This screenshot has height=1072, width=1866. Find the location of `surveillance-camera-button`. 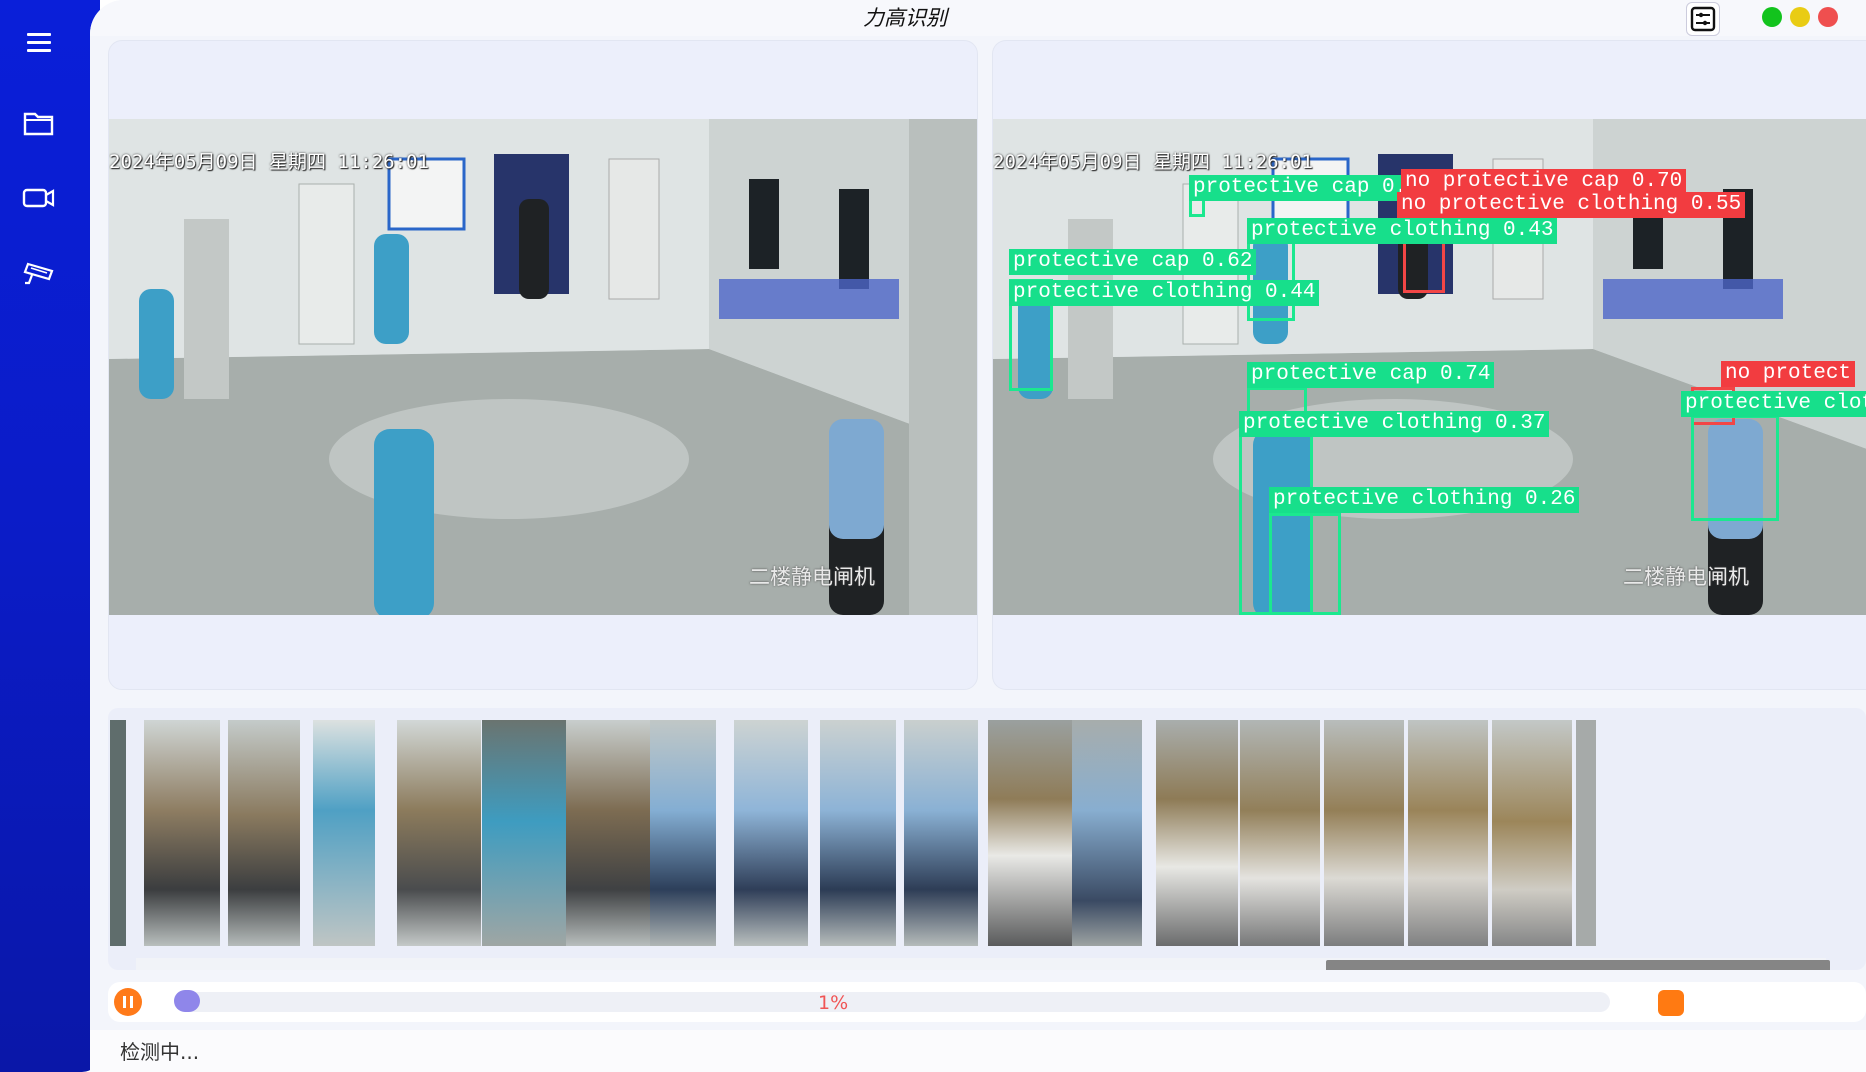

surveillance-camera-button is located at coordinates (39, 273).